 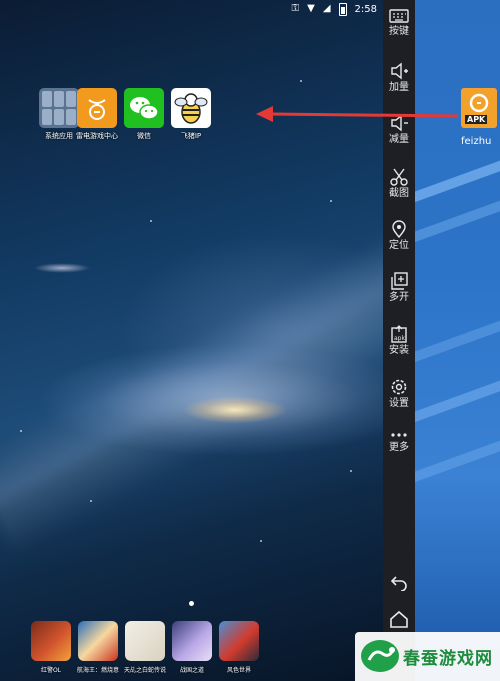 I want to click on silkworm-logo, so click(x=380, y=656).